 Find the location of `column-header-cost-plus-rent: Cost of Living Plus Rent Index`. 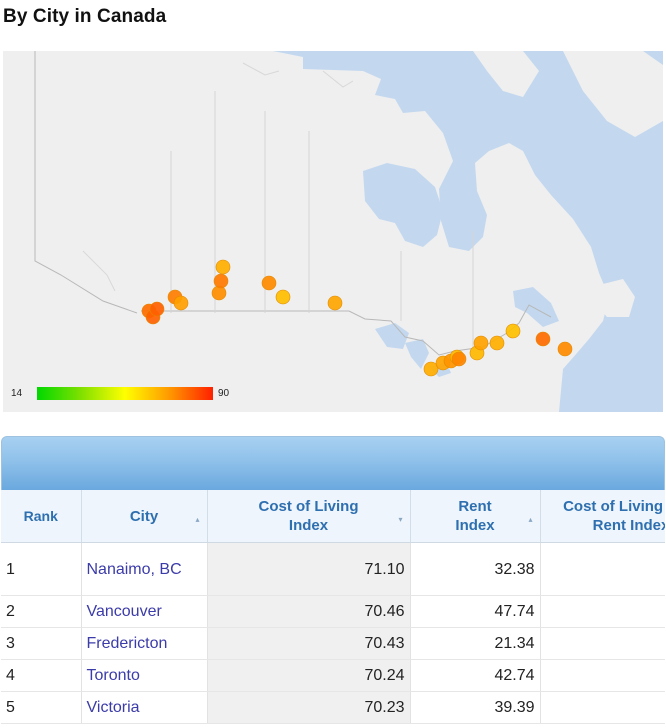

column-header-cost-plus-rent: Cost of Living Plus Rent Index is located at coordinates (602, 516).